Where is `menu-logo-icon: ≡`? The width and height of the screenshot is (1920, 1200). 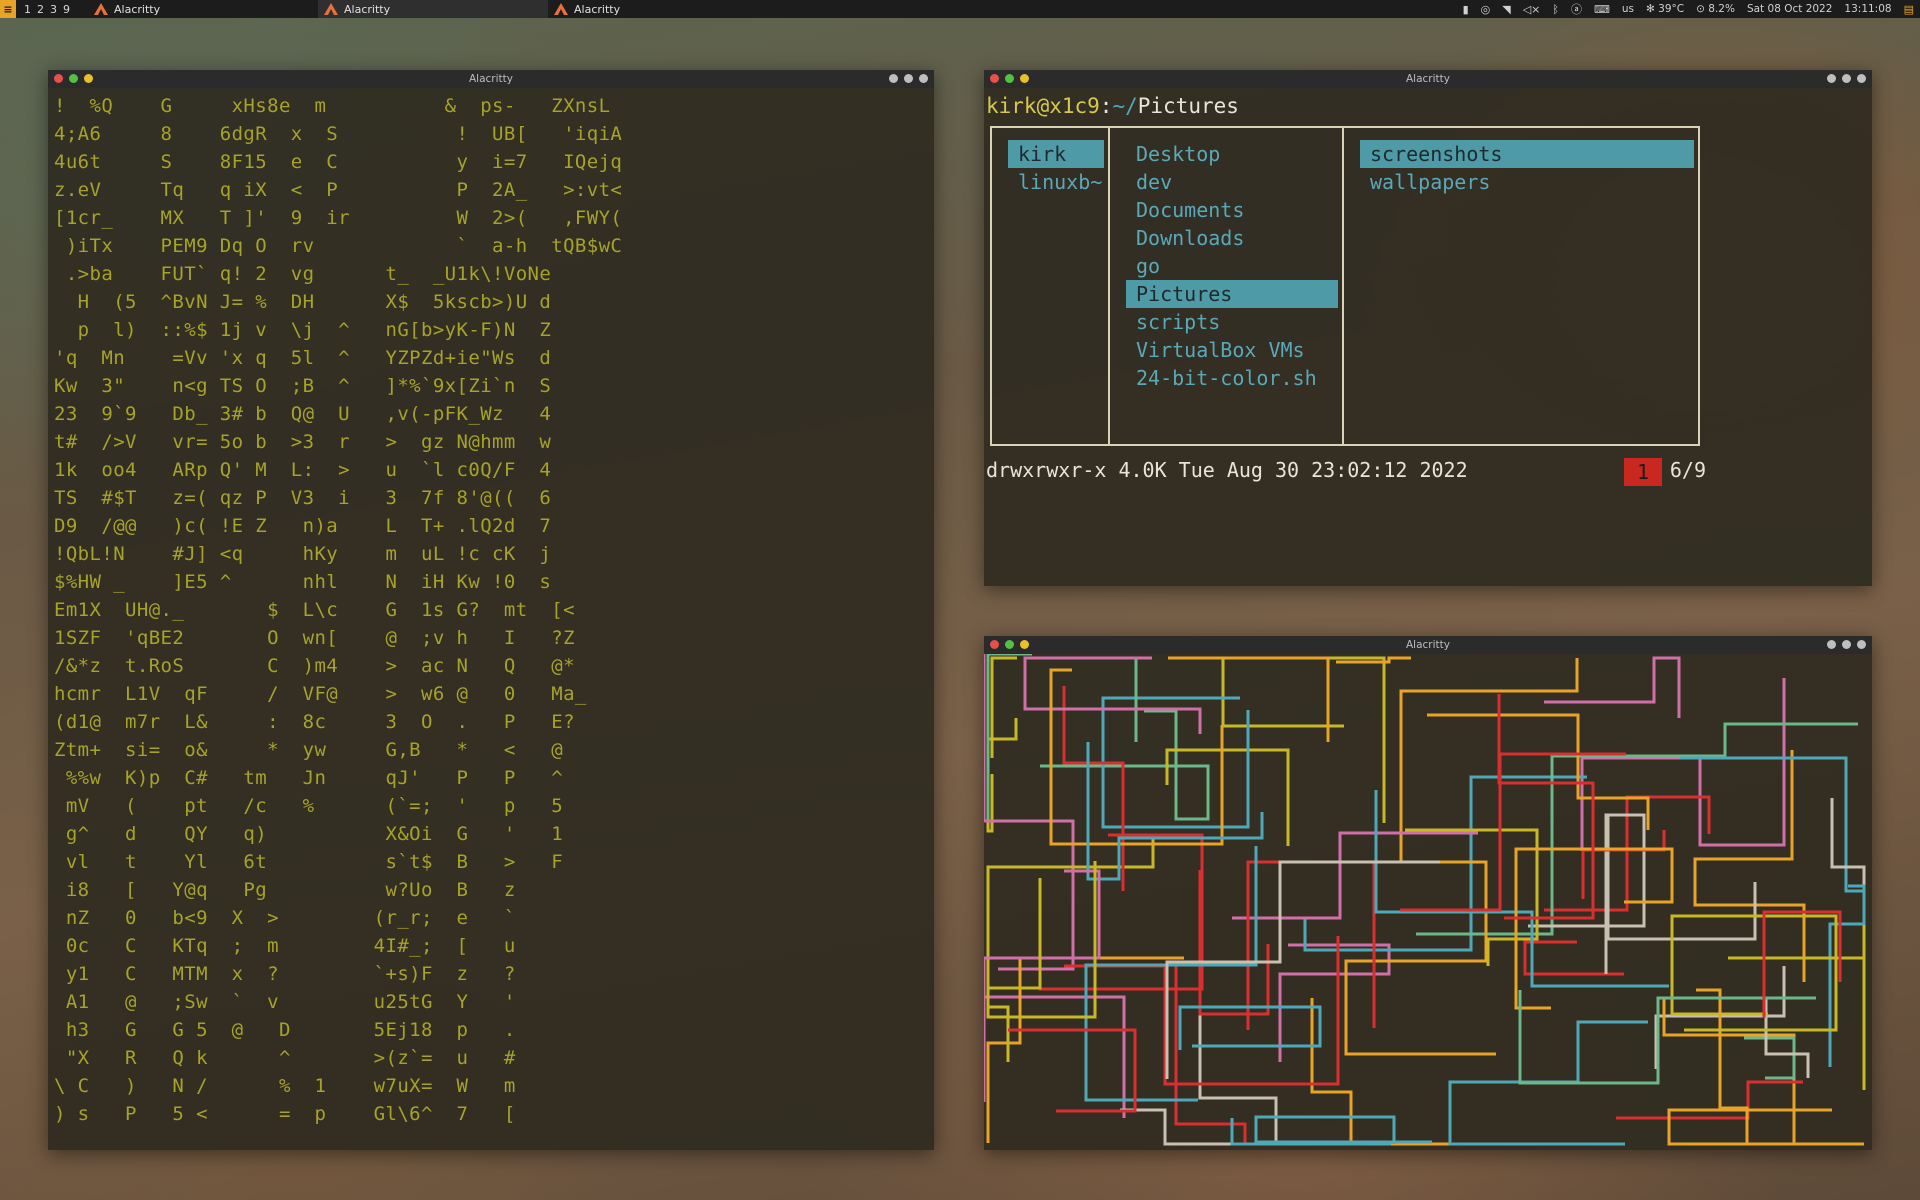 menu-logo-icon: ≡ is located at coordinates (8, 9).